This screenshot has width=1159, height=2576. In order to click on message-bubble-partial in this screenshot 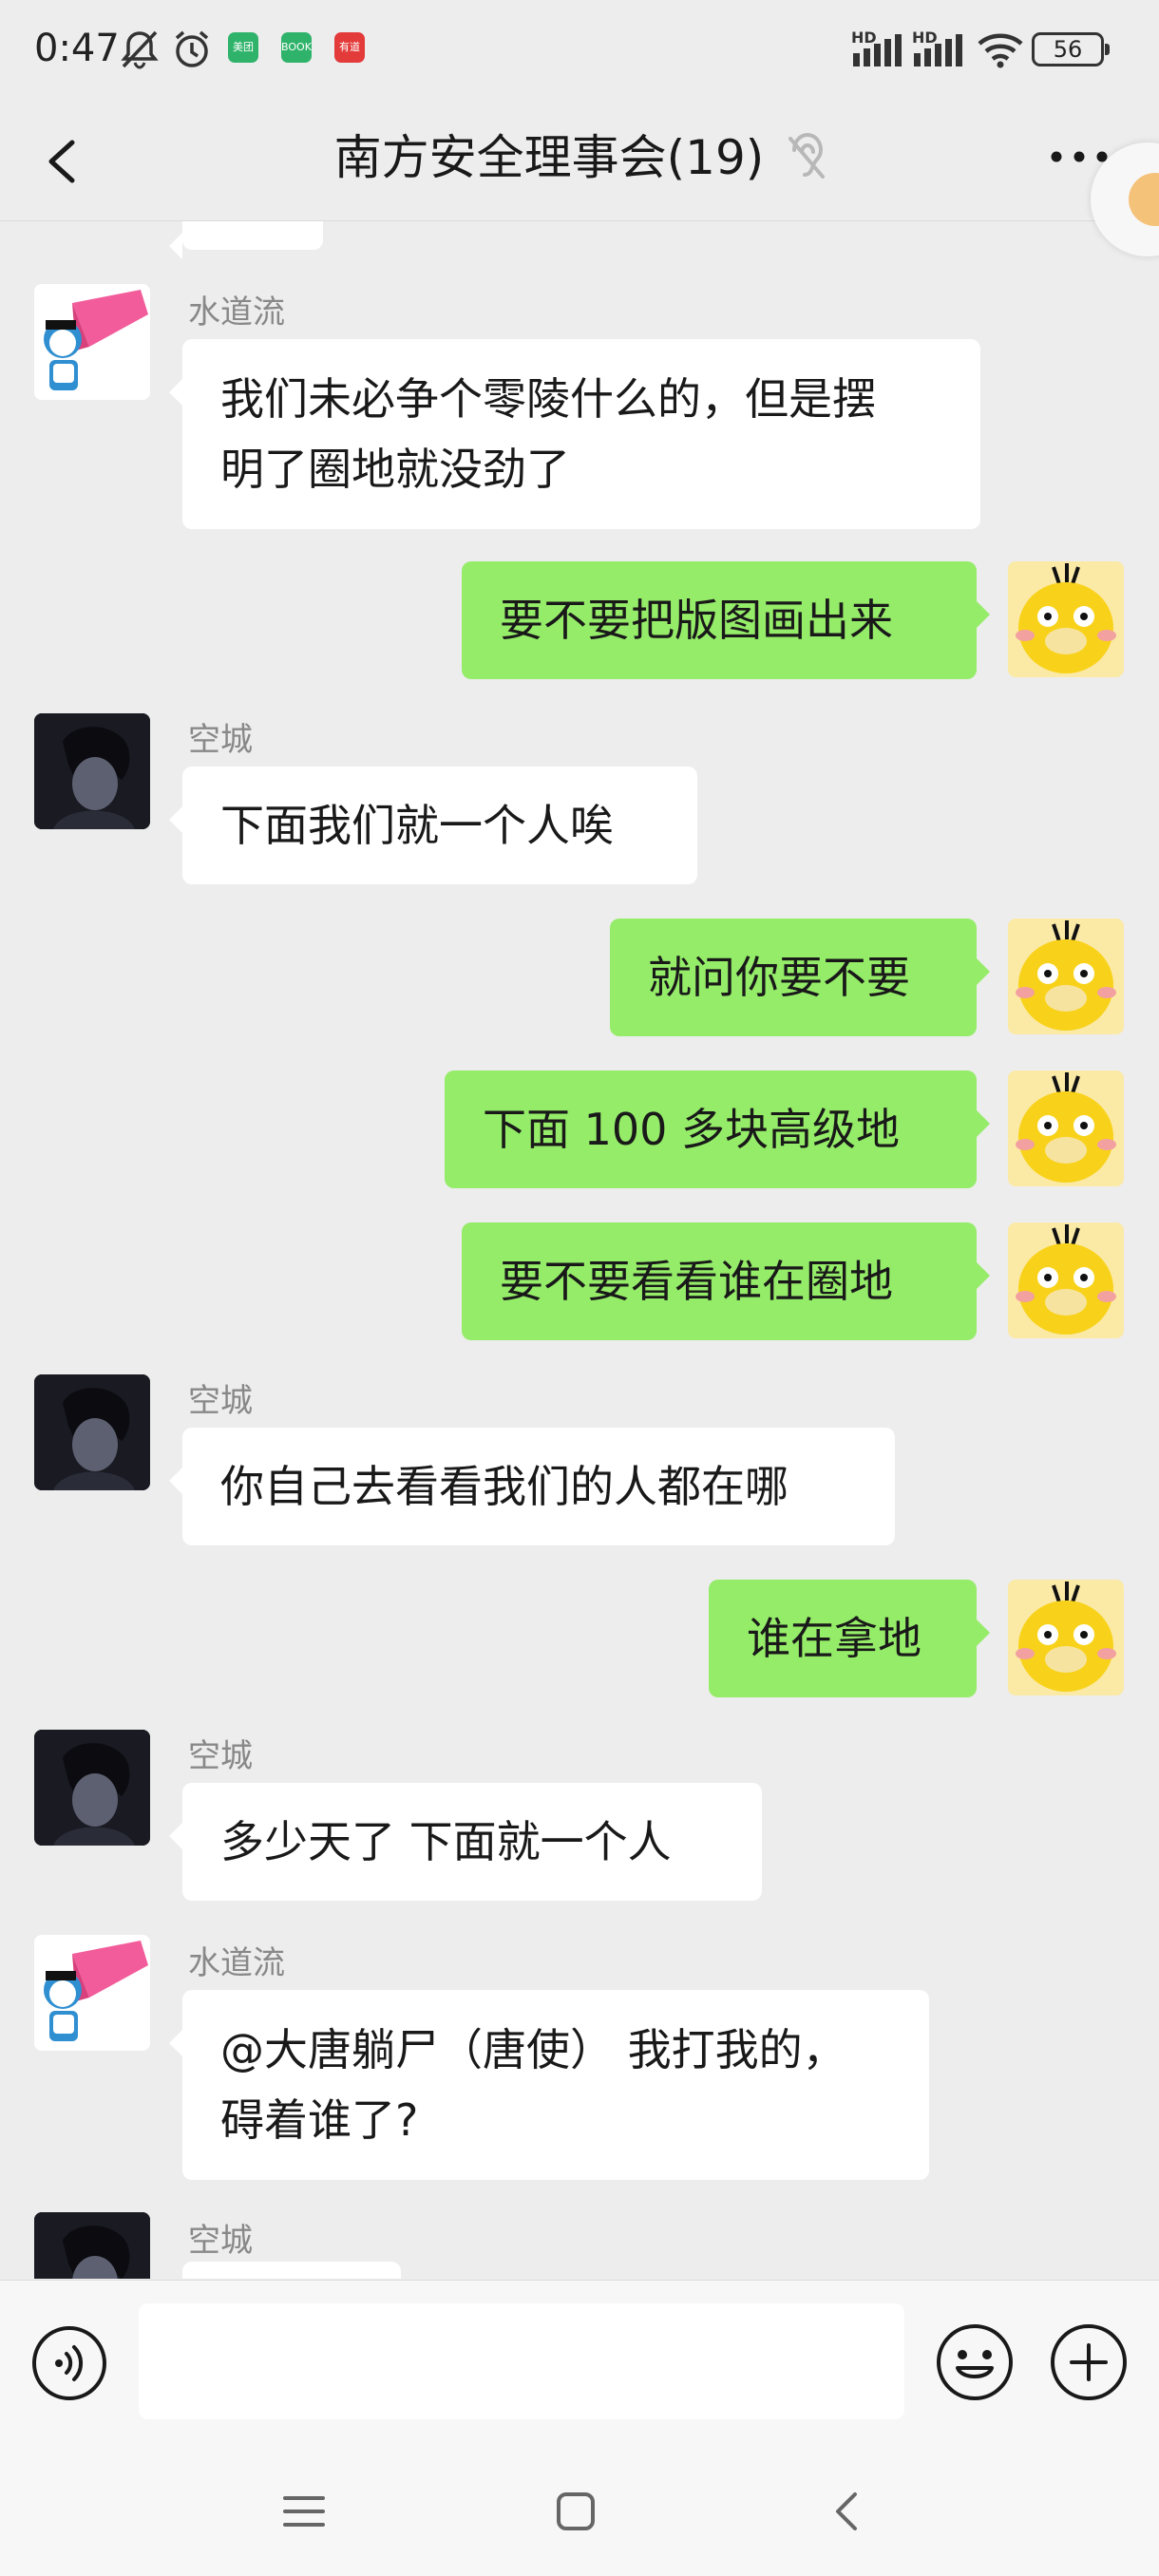, I will do `click(246, 240)`.